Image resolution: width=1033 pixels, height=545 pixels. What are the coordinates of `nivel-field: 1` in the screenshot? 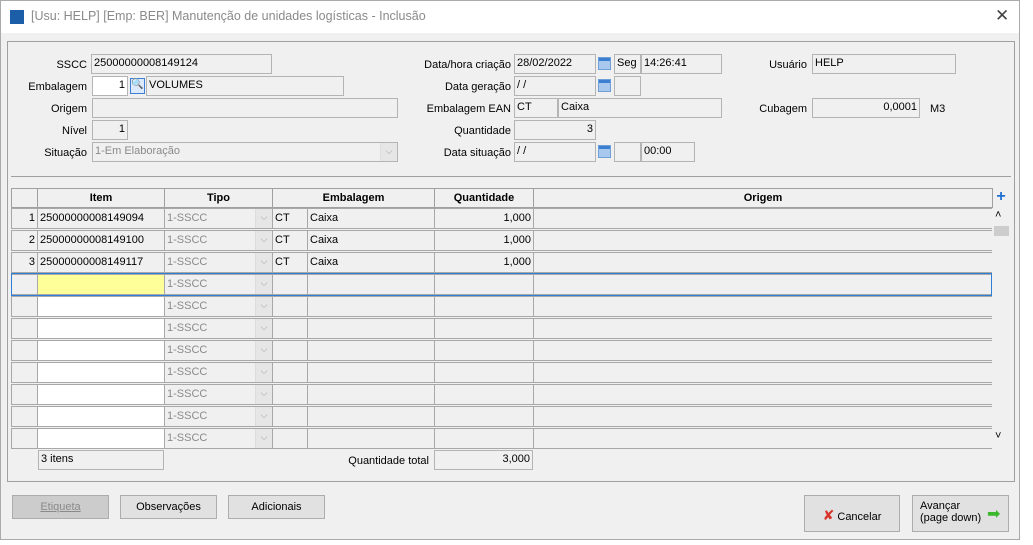 It's located at (110, 130).